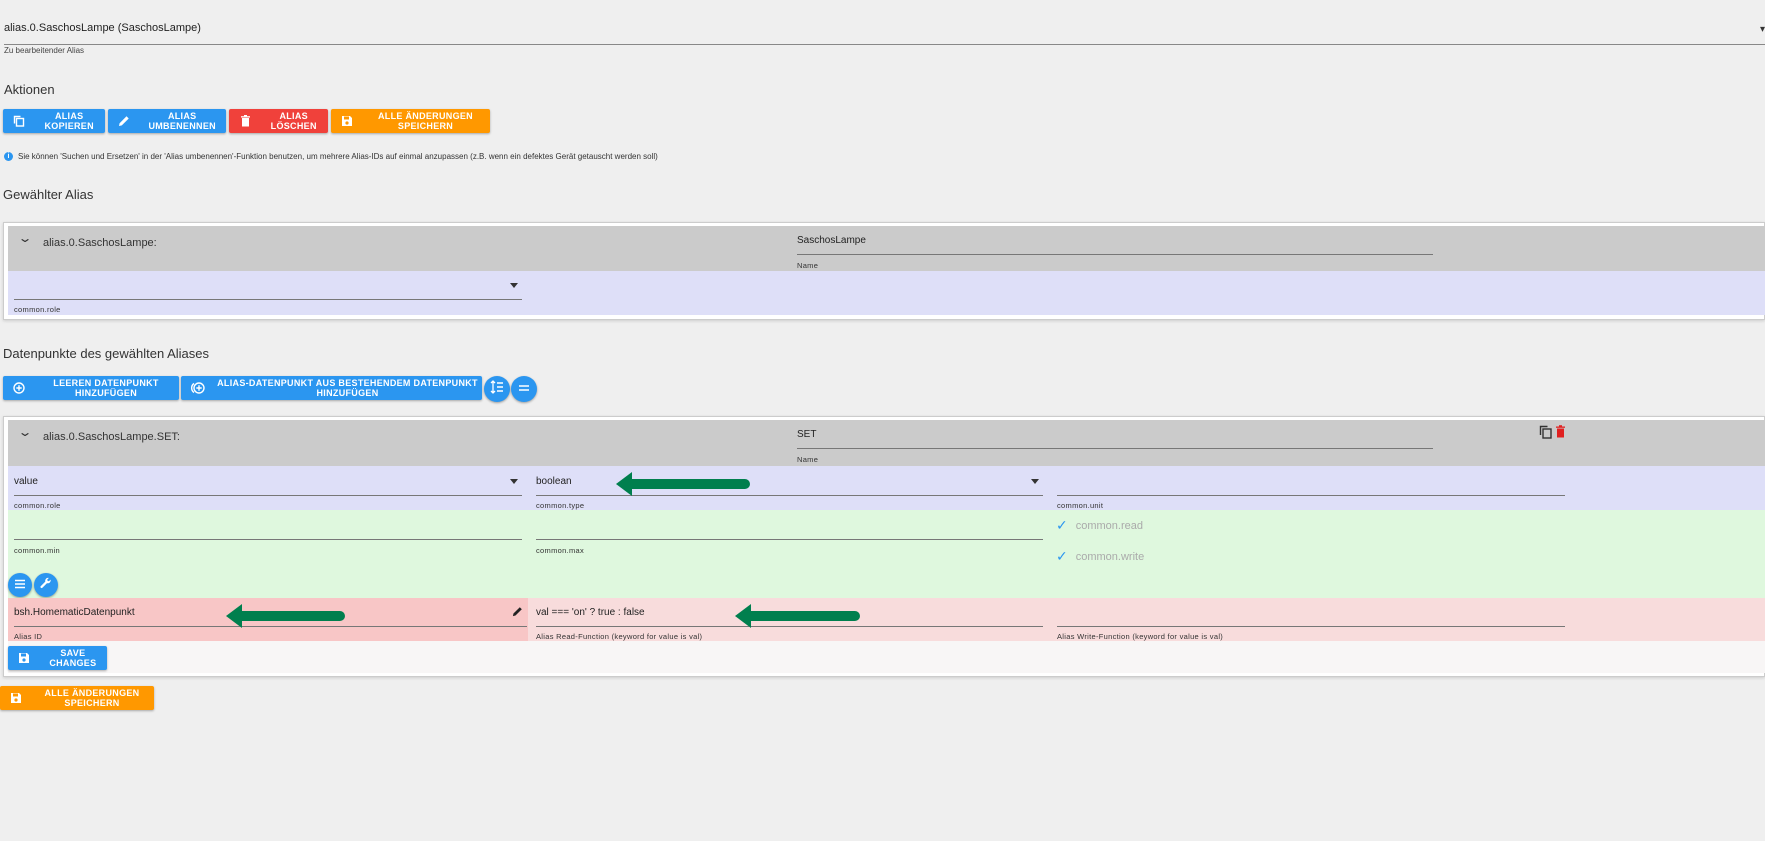  What do you see at coordinates (74, 612) in the screenshot?
I see `alias-id-value: bsh.HomematicDatenpunkt` at bounding box center [74, 612].